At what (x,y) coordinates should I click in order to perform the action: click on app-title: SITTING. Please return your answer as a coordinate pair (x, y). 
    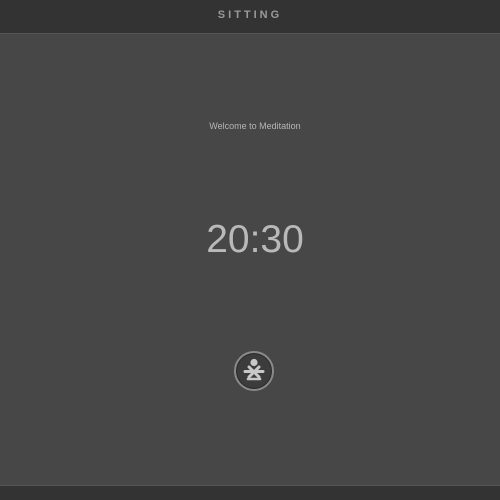
    Looking at the image, I should click on (250, 15).